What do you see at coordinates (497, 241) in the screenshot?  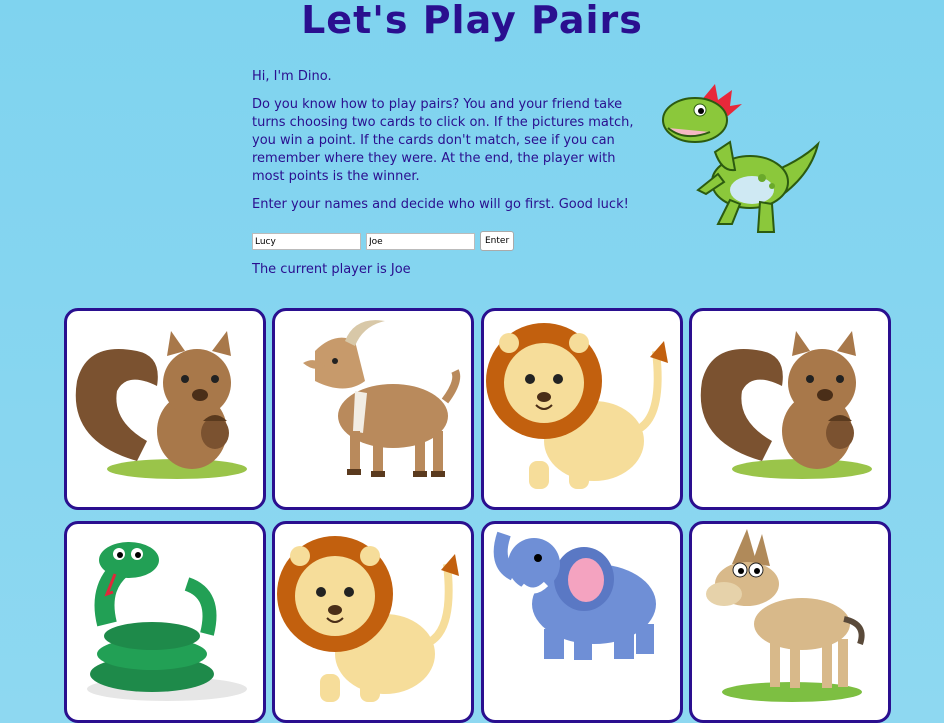 I see `enter-button: Enter` at bounding box center [497, 241].